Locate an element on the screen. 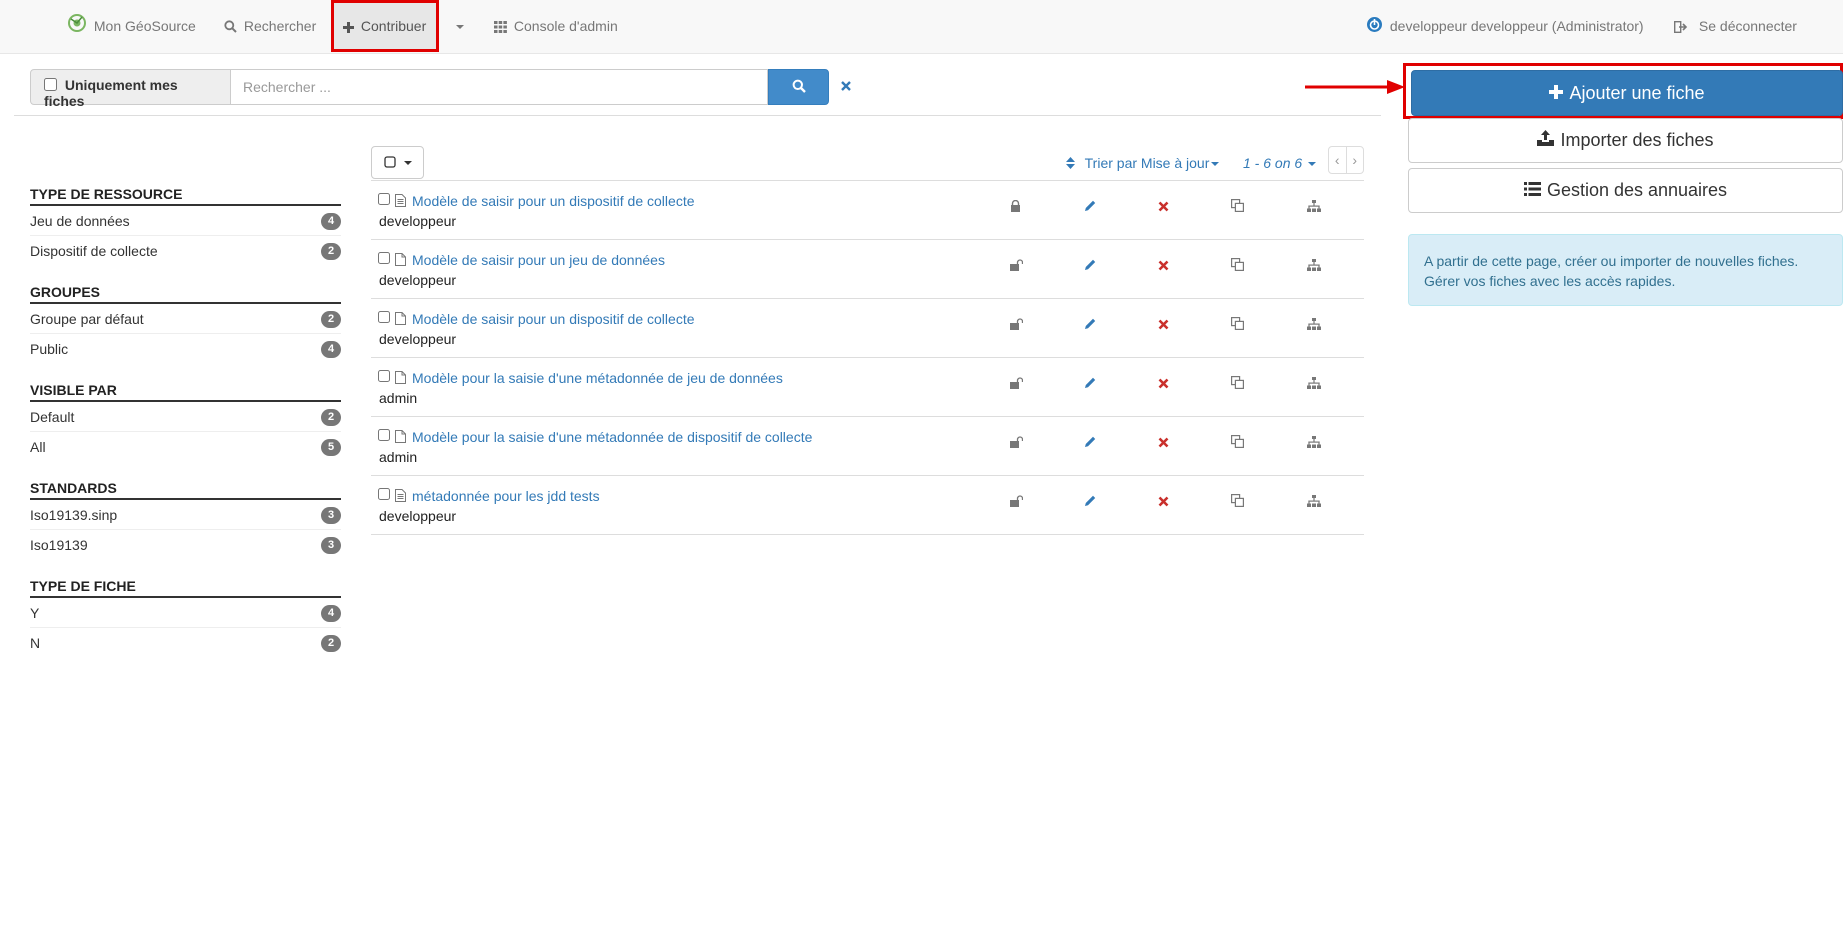 The image size is (1843, 940). facet-item: Dispositif de collecte 2 is located at coordinates (185, 251).